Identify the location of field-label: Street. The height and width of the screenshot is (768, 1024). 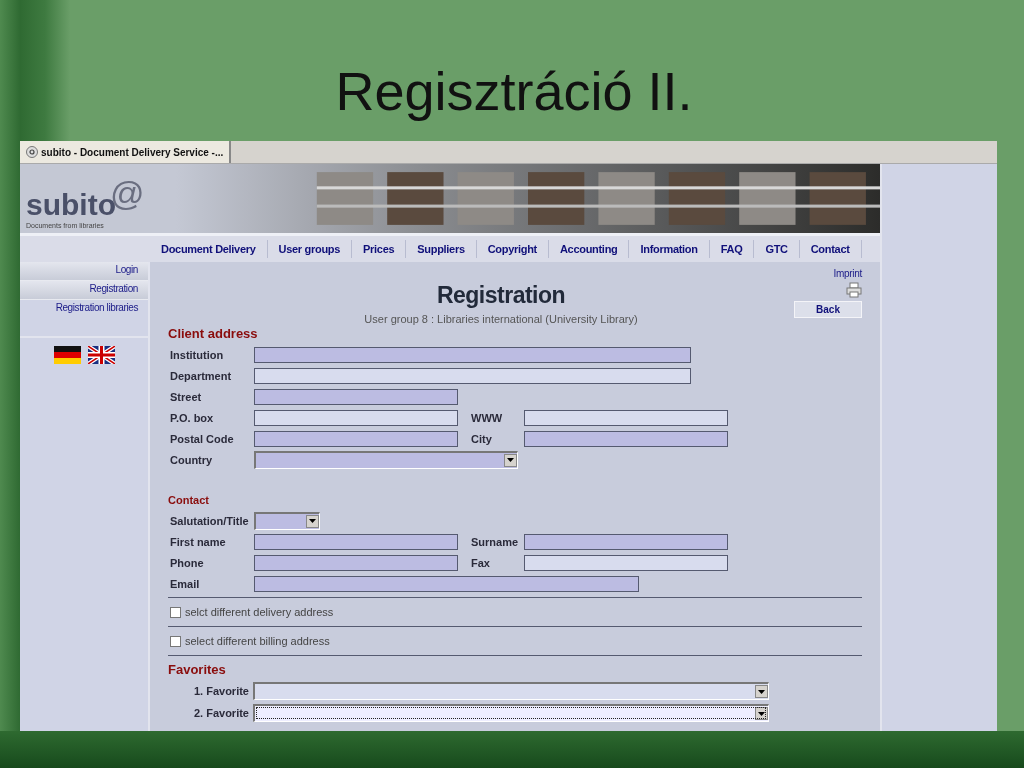
(186, 396).